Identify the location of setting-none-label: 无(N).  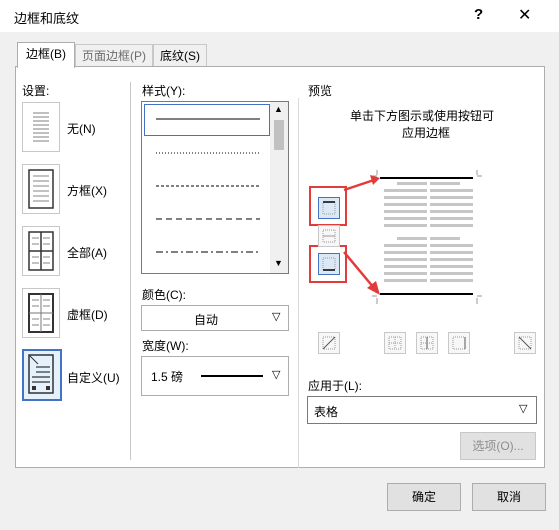
(81, 129).